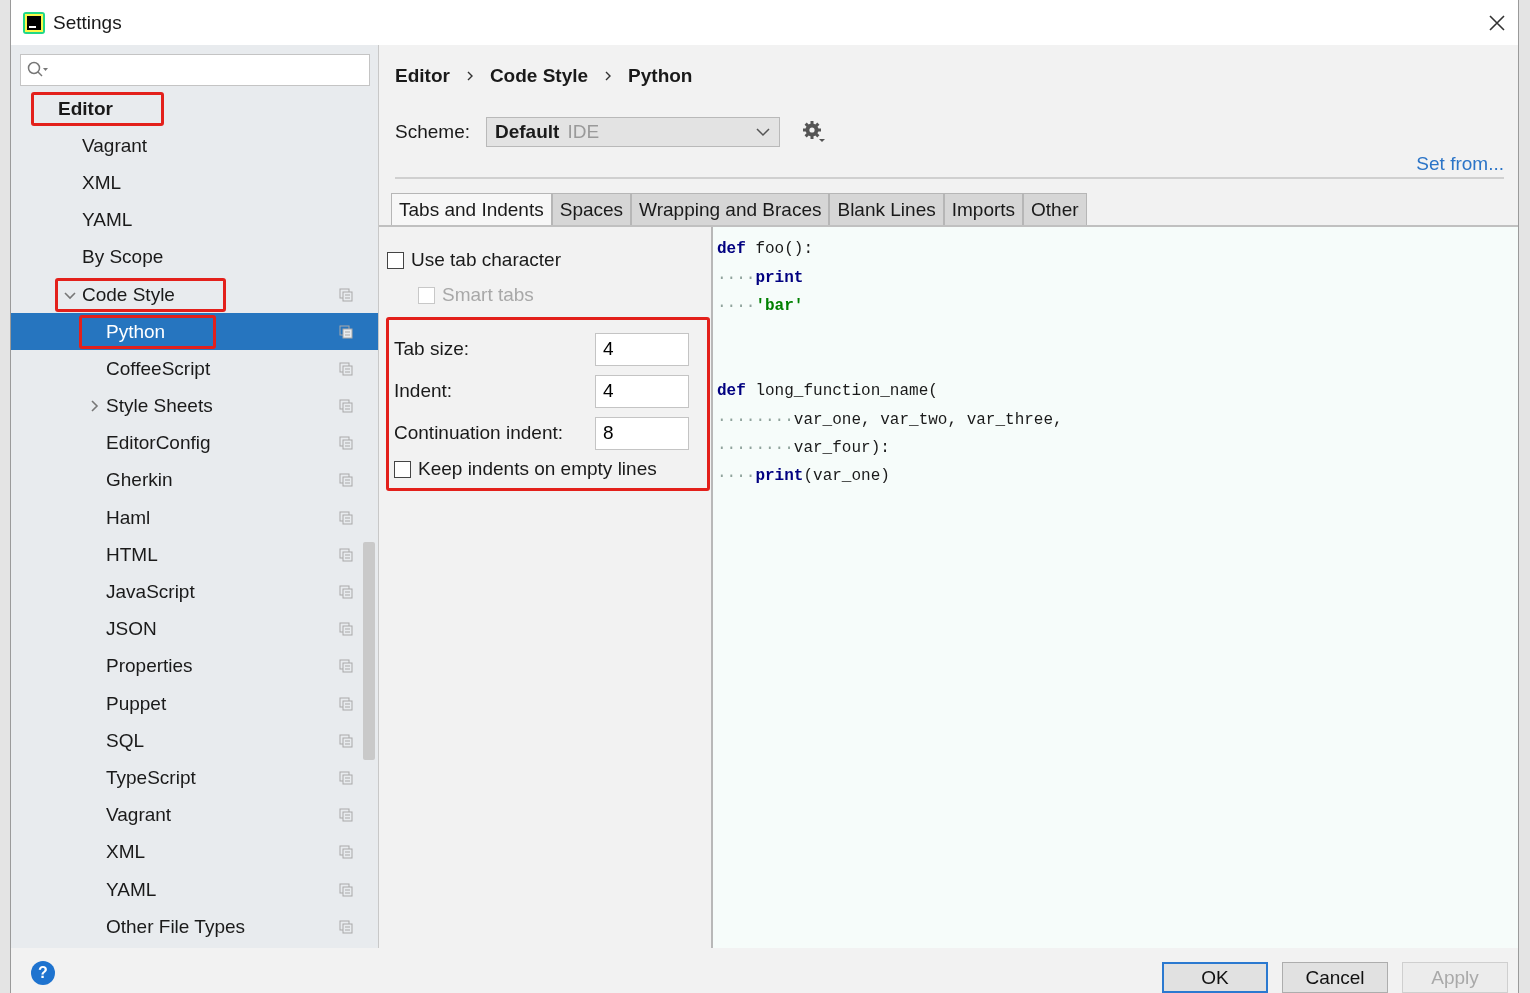 The height and width of the screenshot is (993, 1530). I want to click on caret-icon, so click(763, 132).